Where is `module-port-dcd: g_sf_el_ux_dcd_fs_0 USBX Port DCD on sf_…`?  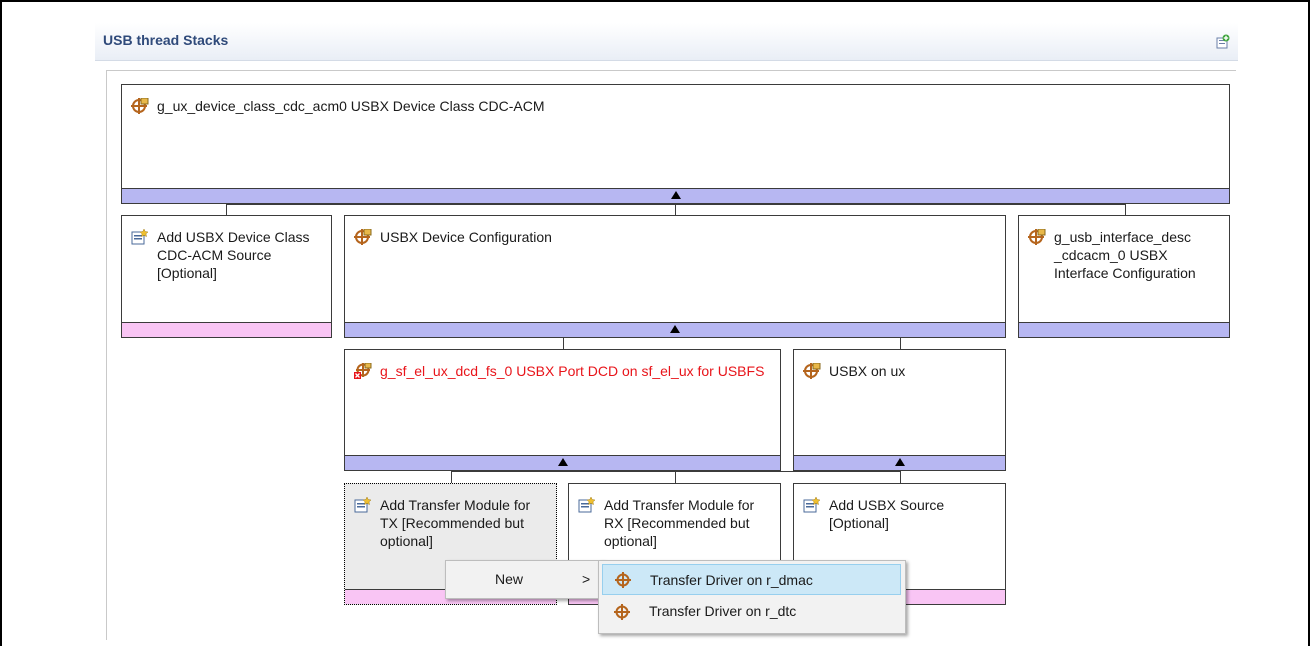
module-port-dcd: g_sf_el_ux_dcd_fs_0 USBX Port DCD on sf_… is located at coordinates (562, 410).